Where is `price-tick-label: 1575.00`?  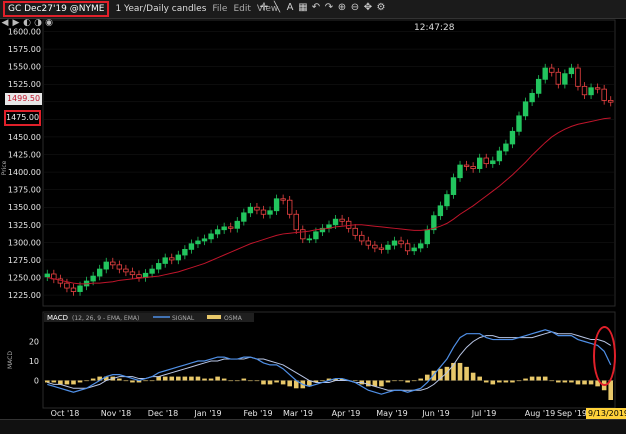
price-tick-label: 1575.00 is located at coordinates (24, 49).